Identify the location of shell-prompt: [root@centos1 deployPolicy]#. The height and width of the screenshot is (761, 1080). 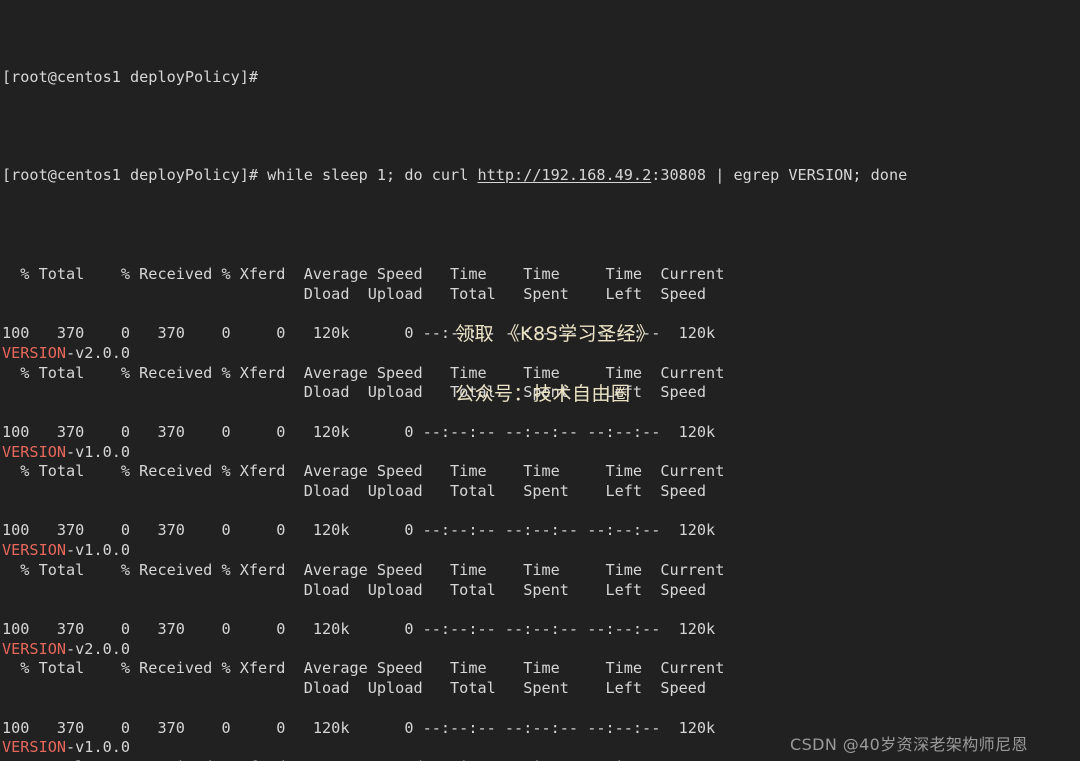
(130, 175).